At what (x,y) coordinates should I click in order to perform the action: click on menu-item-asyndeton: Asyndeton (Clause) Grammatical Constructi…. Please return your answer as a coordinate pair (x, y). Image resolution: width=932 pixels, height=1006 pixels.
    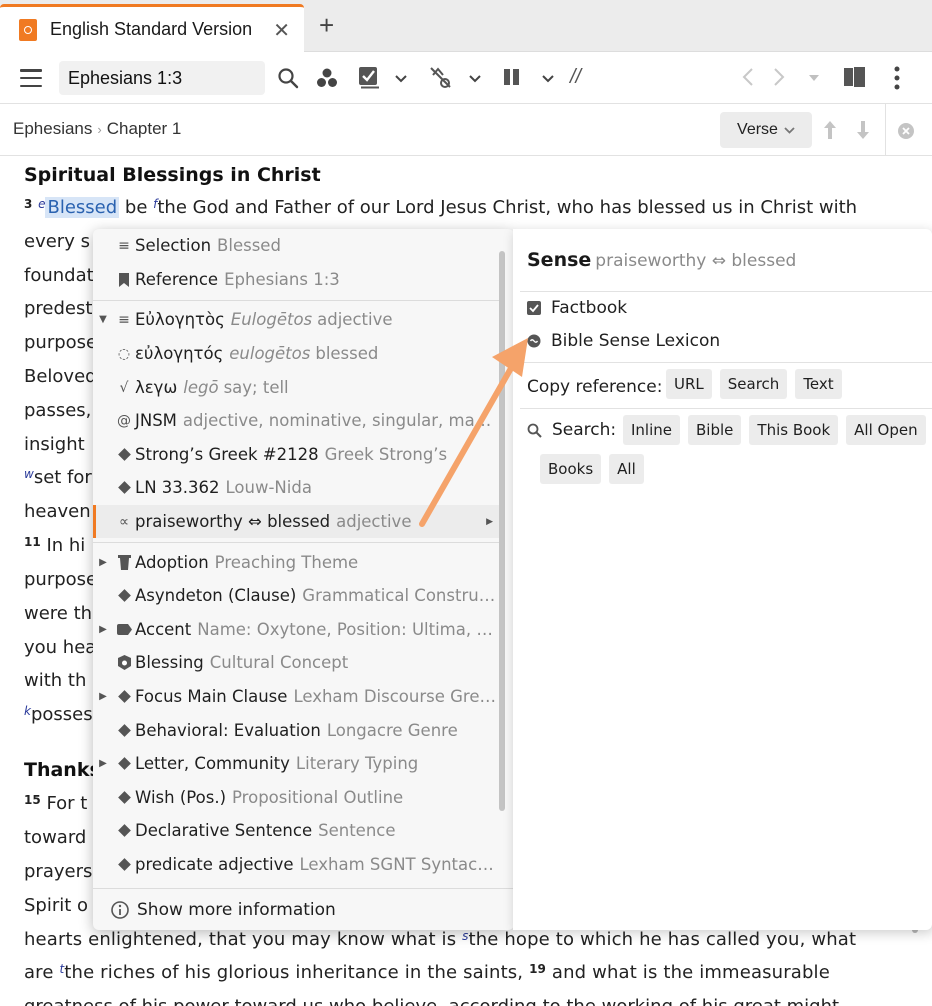
    Looking at the image, I should click on (296, 595).